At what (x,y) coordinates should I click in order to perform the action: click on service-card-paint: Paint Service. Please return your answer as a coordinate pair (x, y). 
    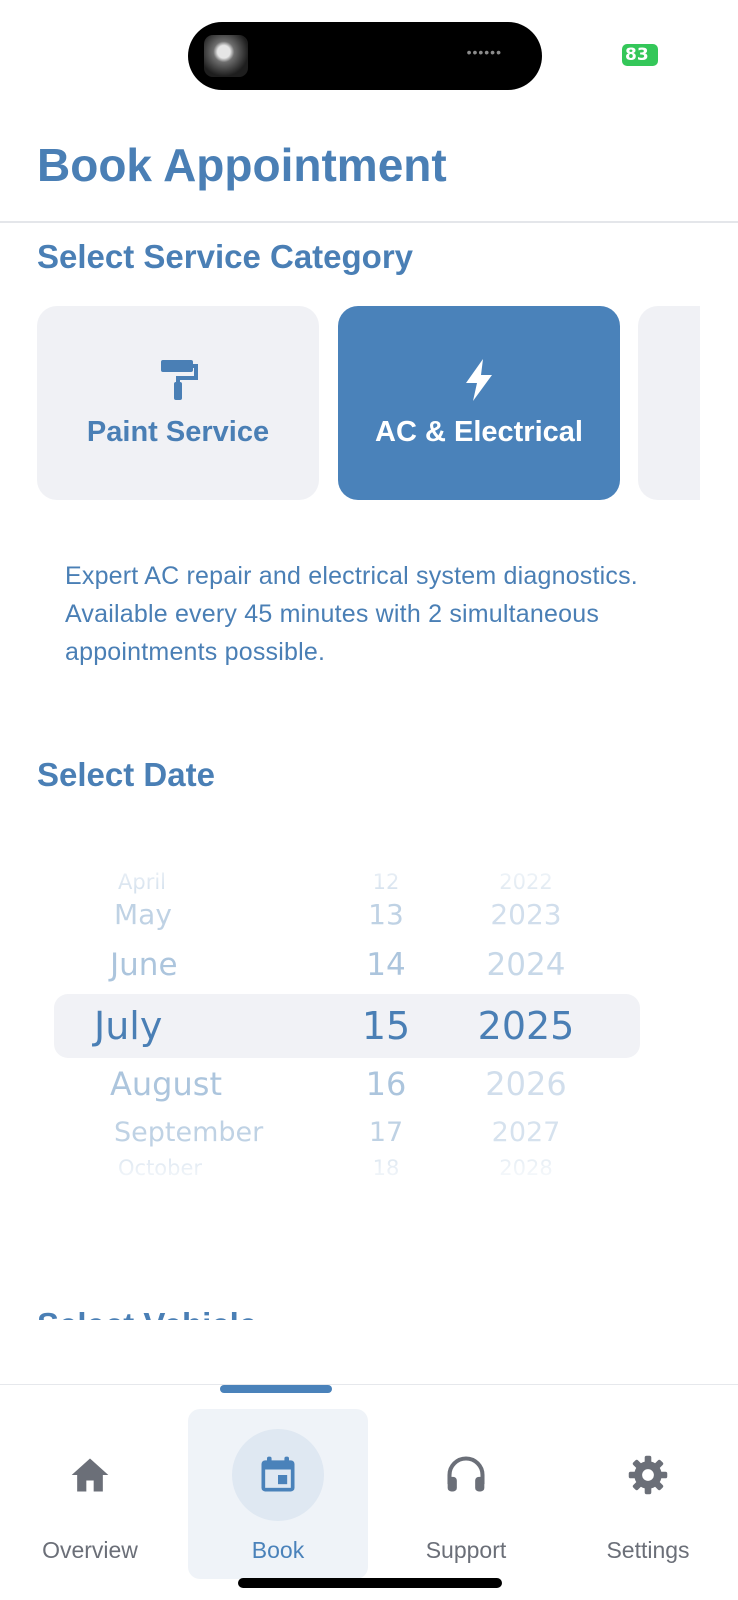
    Looking at the image, I should click on (178, 403).